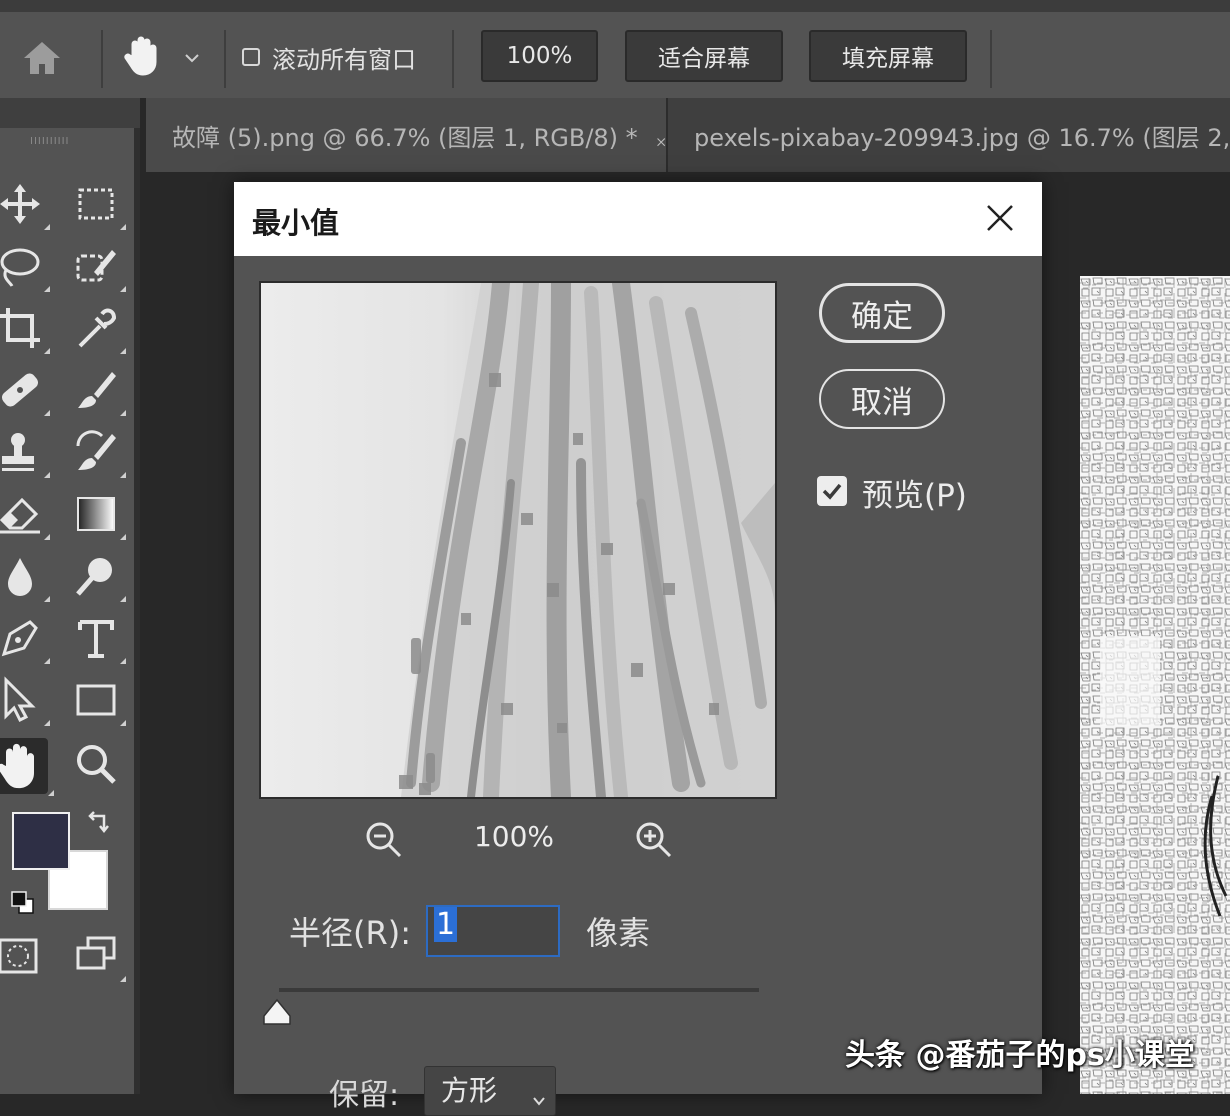  Describe the element at coordinates (25, 205) in the screenshot. I see `move-tool-icon` at that location.